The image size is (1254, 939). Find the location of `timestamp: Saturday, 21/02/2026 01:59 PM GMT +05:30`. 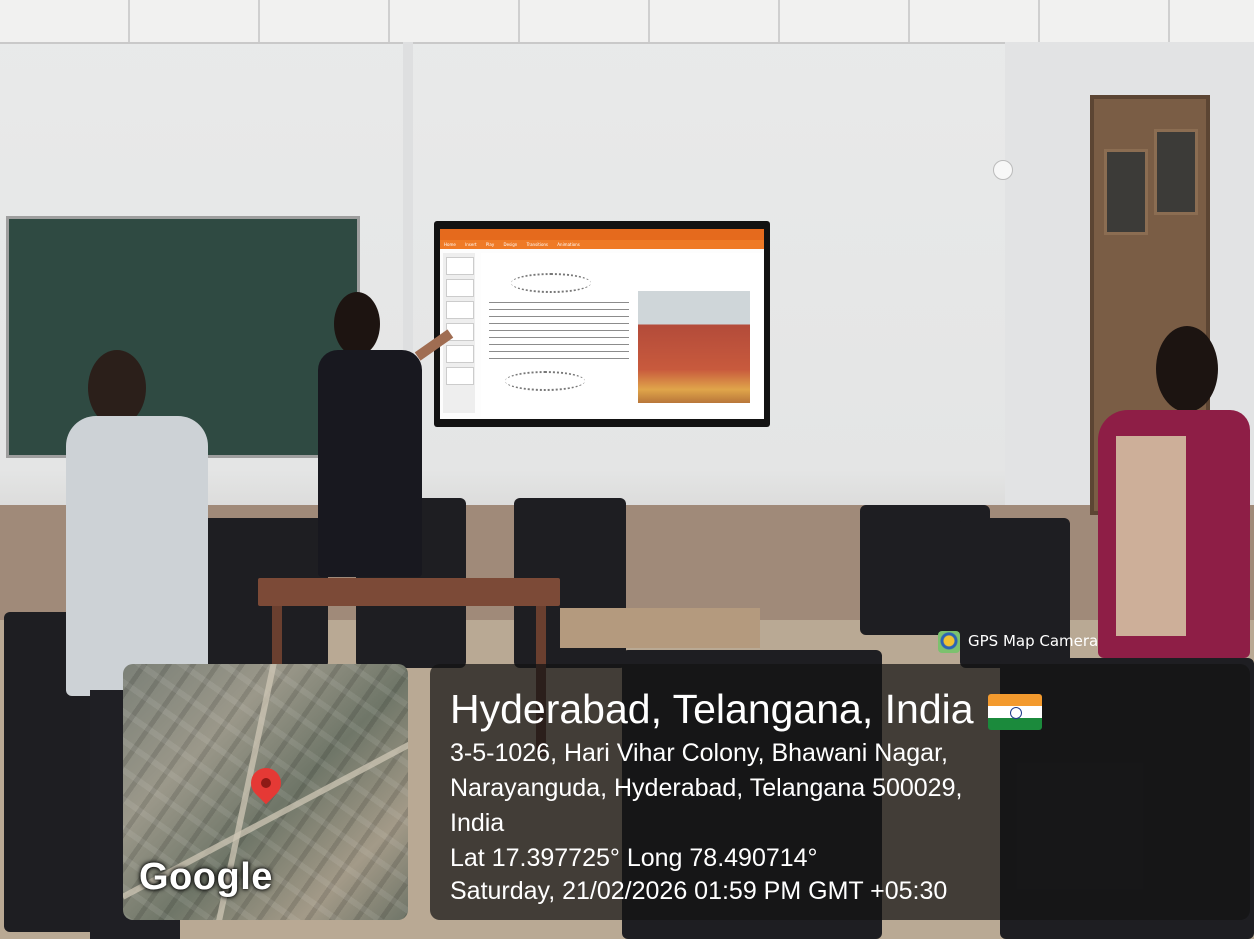

timestamp: Saturday, 21/02/2026 01:59 PM GMT +05:30 is located at coordinates (699, 891).